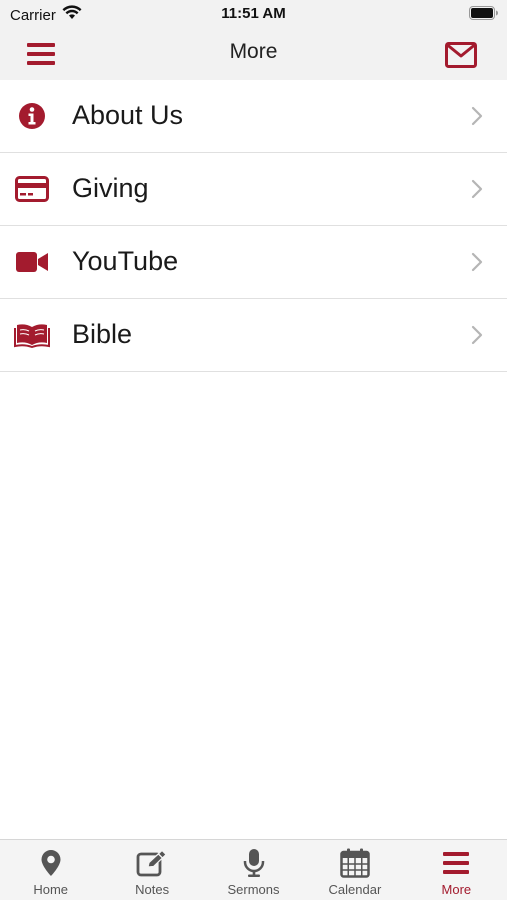 The image size is (507, 900). What do you see at coordinates (484, 16) in the screenshot?
I see `battery-icon` at bounding box center [484, 16].